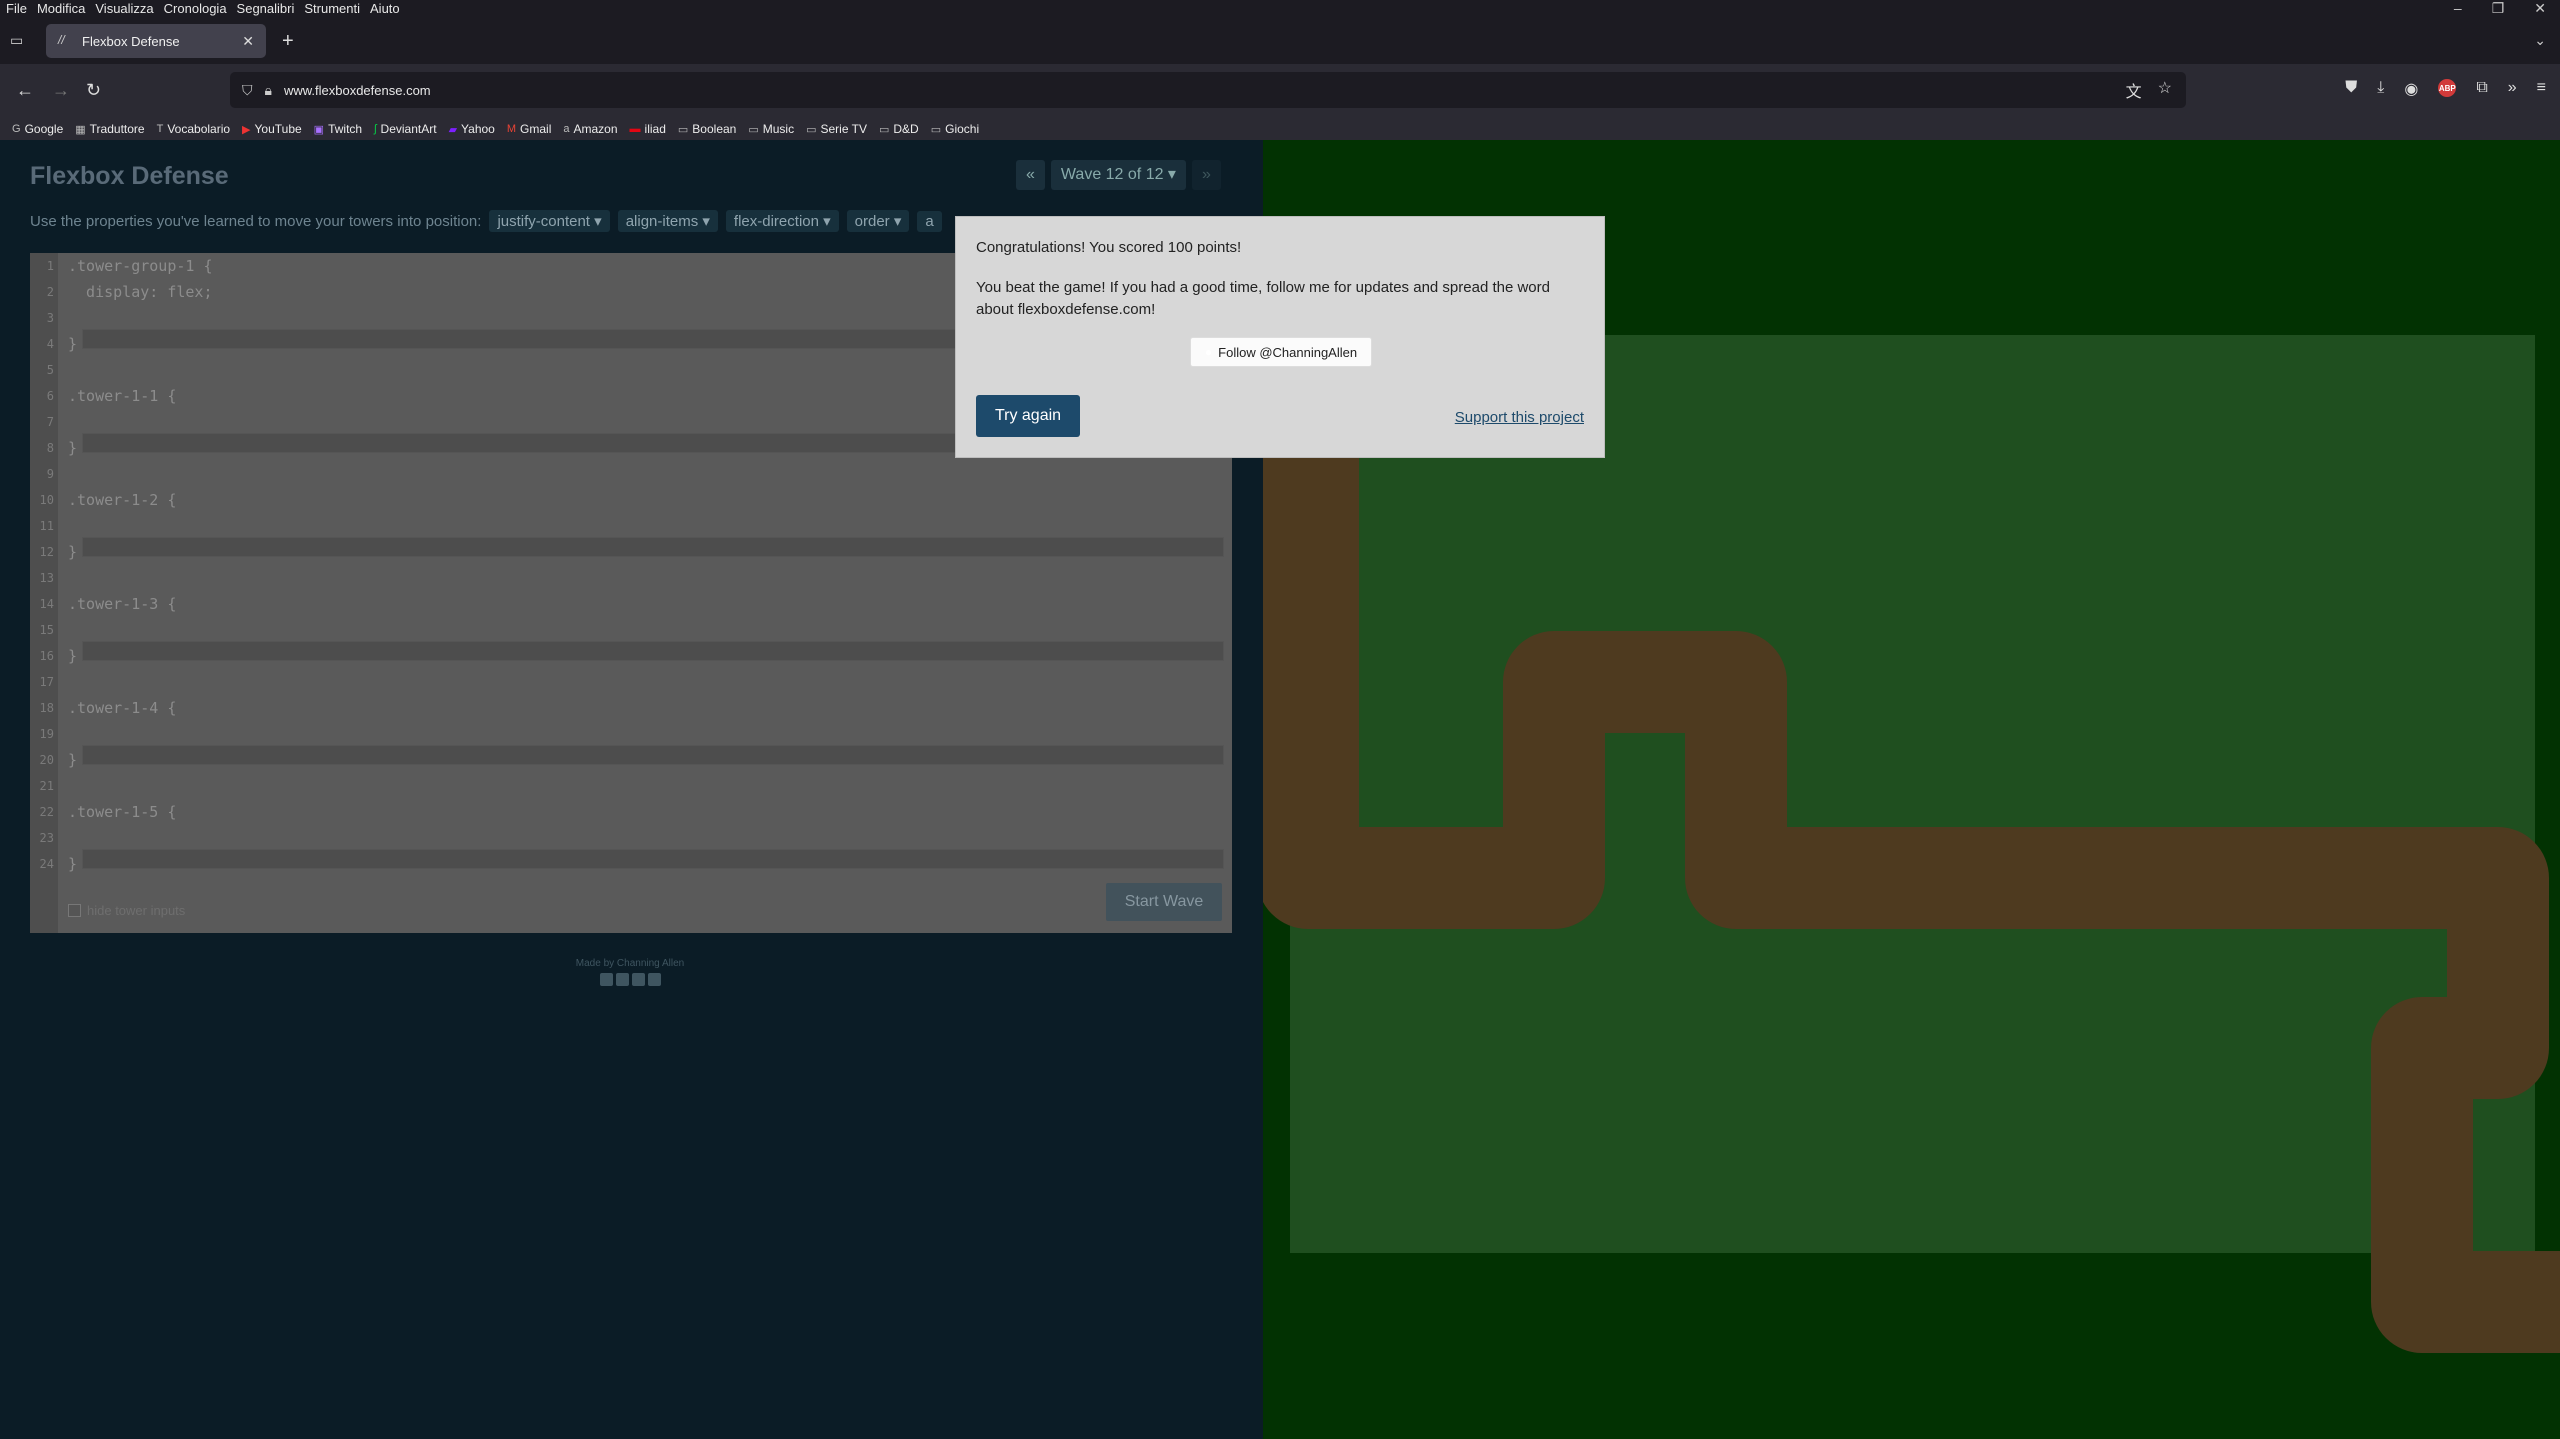  I want to click on previous-wave-button: «, so click(1030, 175).